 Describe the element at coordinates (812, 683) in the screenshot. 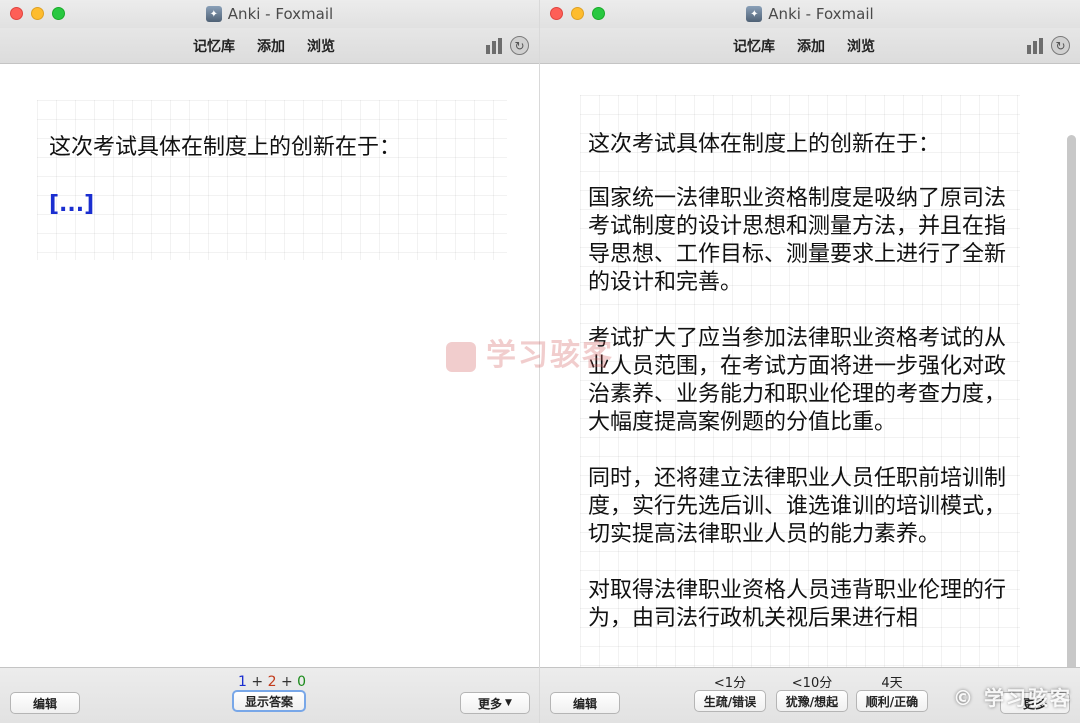

I see `ease-interval: <10分` at that location.